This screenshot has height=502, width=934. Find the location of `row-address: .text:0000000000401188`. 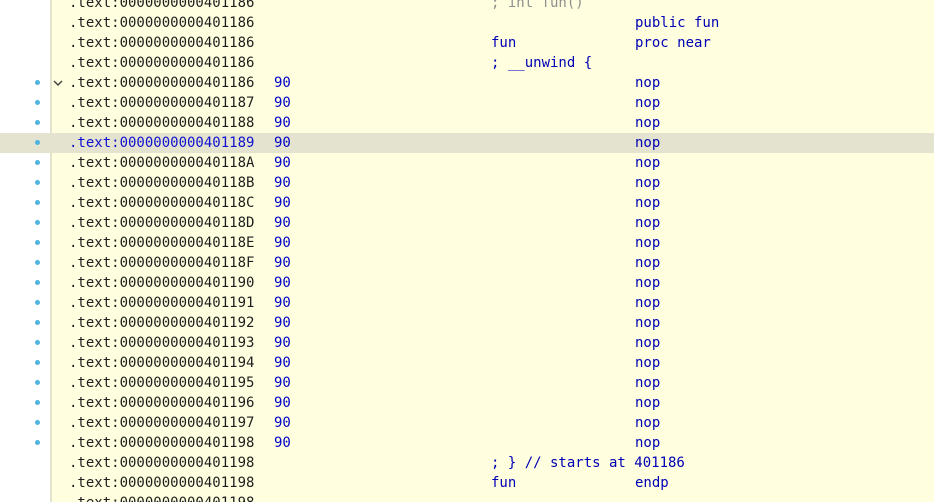

row-address: .text:0000000000401188 is located at coordinates (161, 123).